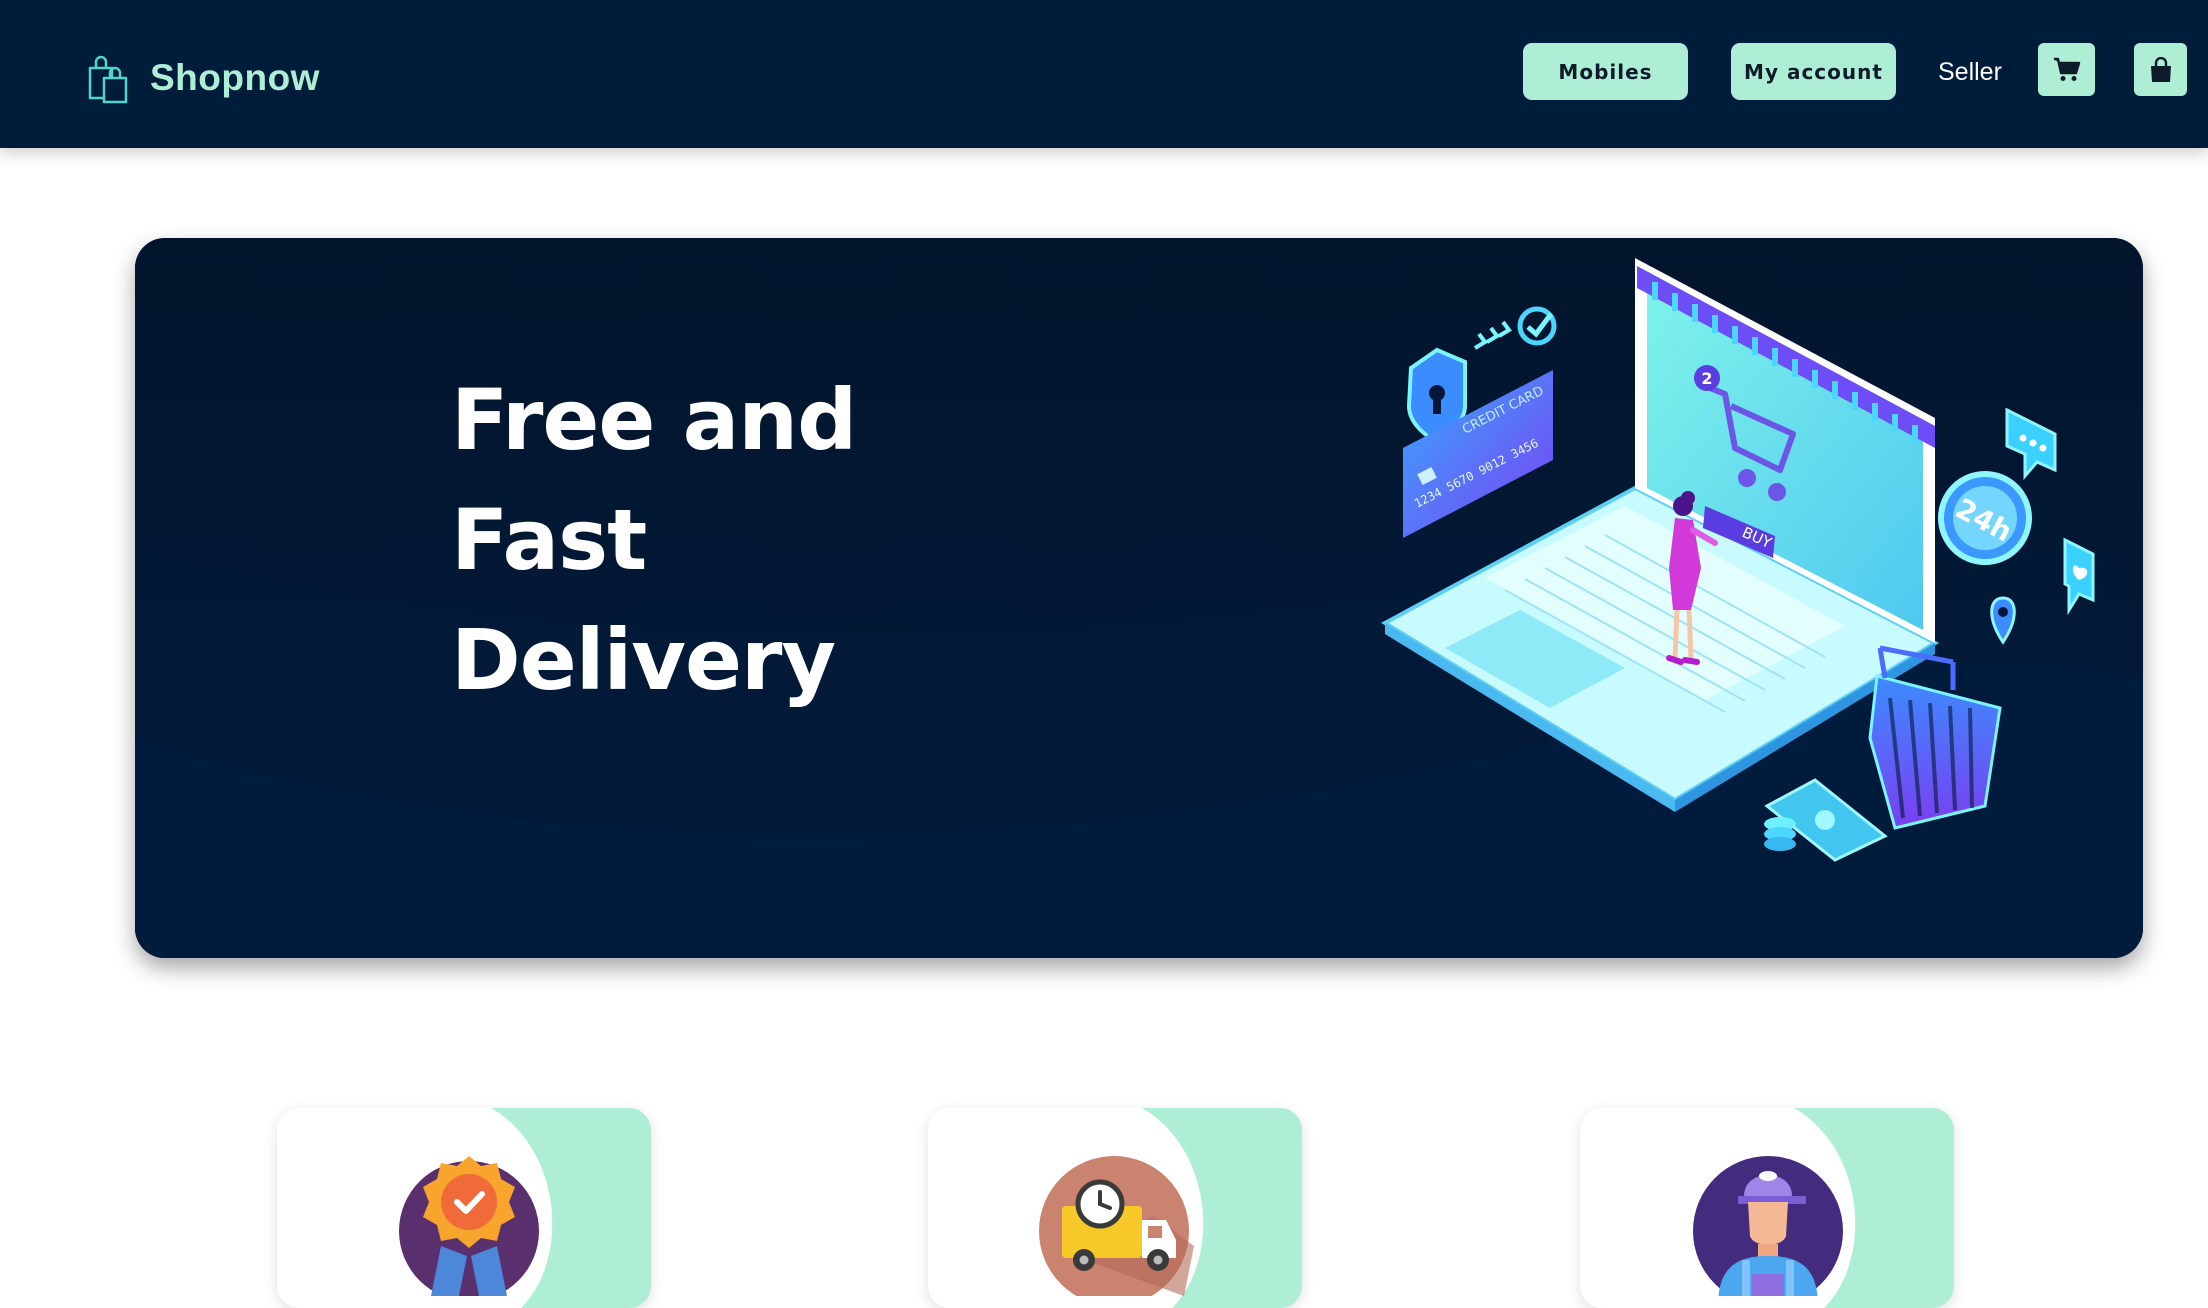 Image resolution: width=2208 pixels, height=1308 pixels. I want to click on bag-icon, so click(2160, 69).